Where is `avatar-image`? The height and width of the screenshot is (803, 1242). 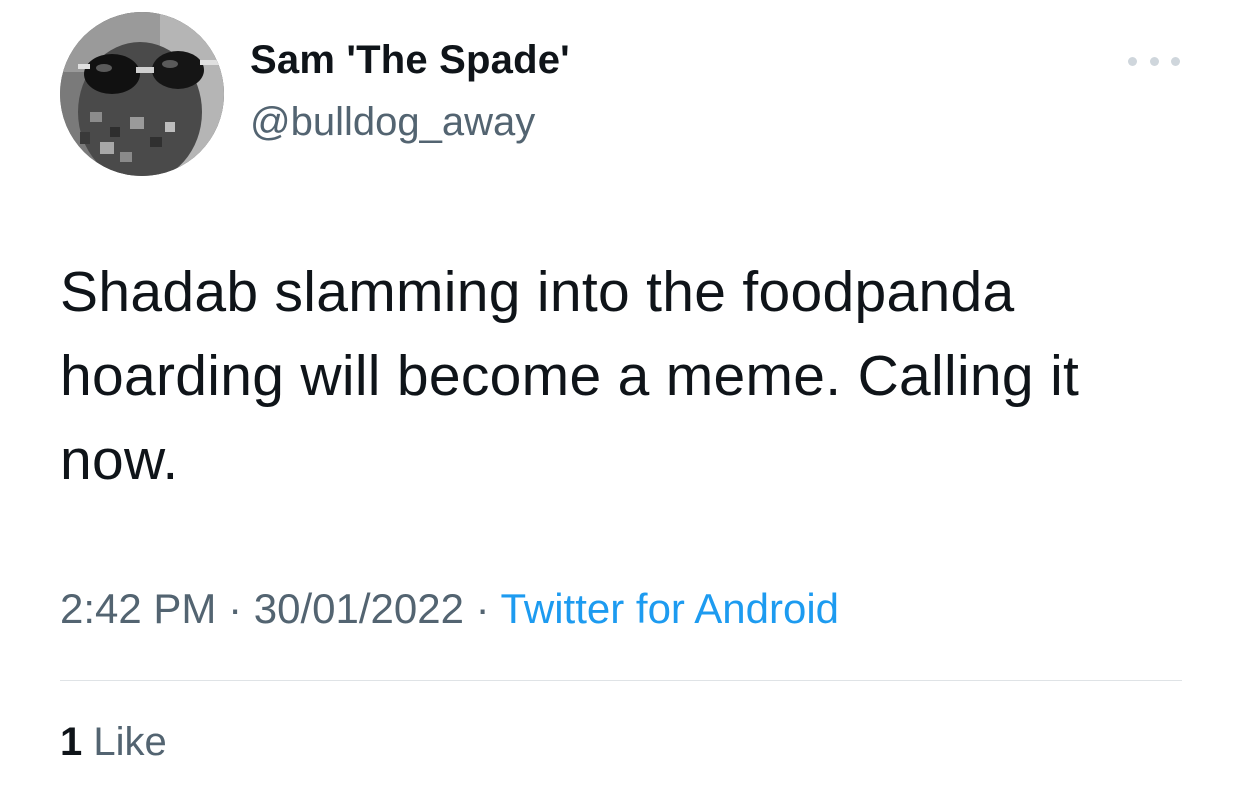 avatar-image is located at coordinates (142, 94).